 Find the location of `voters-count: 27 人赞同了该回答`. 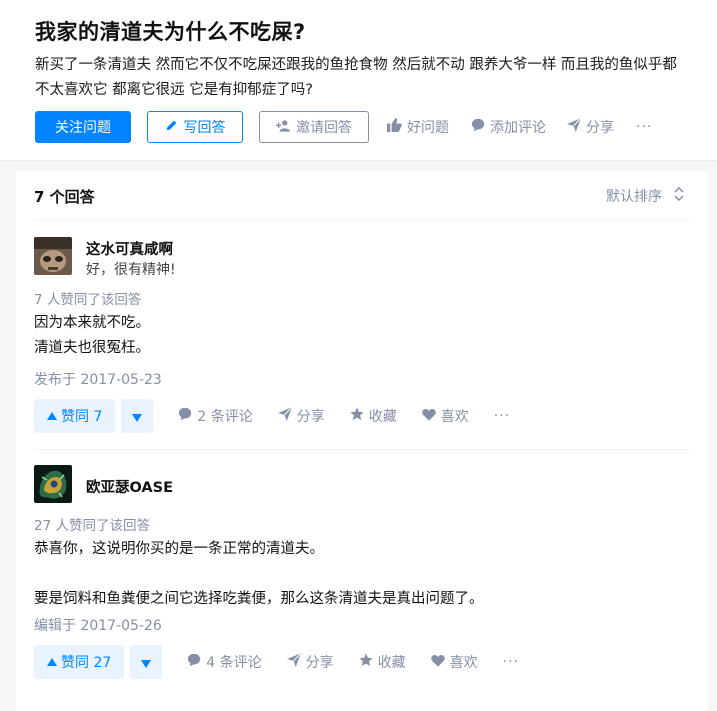

voters-count: 27 人赞同了该回答 is located at coordinates (92, 524).